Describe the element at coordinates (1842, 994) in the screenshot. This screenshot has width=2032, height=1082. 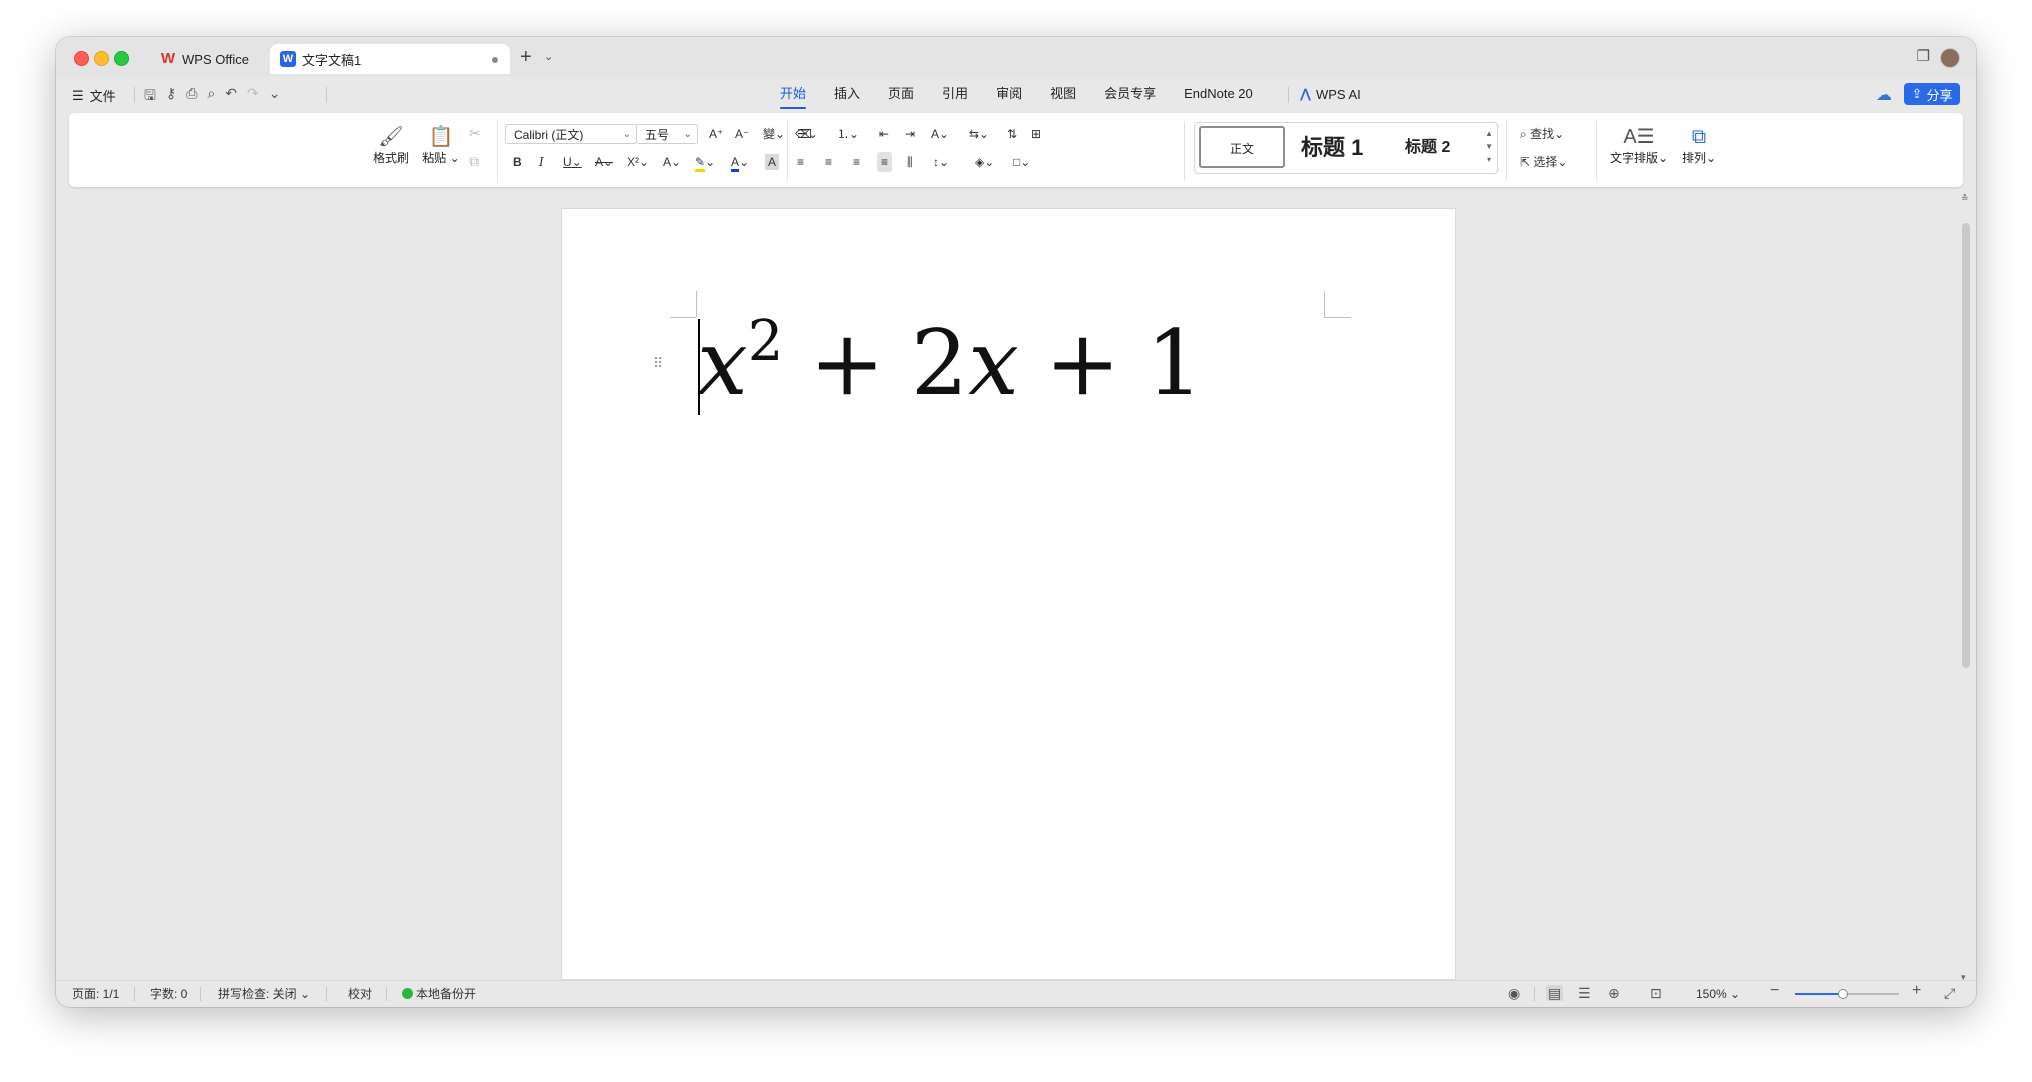
I see `zoom-slider-knob` at that location.